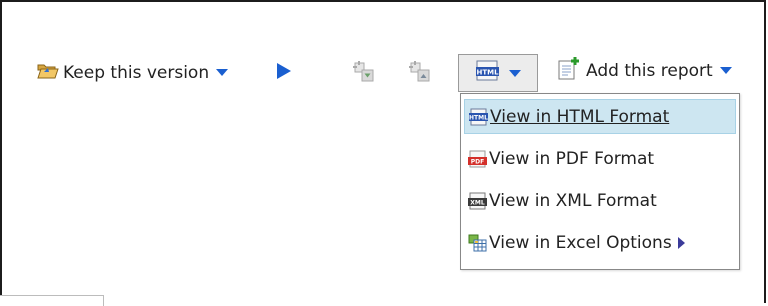 The width and height of the screenshot is (768, 306). I want to click on xml-format-icon: XML, so click(477, 201).